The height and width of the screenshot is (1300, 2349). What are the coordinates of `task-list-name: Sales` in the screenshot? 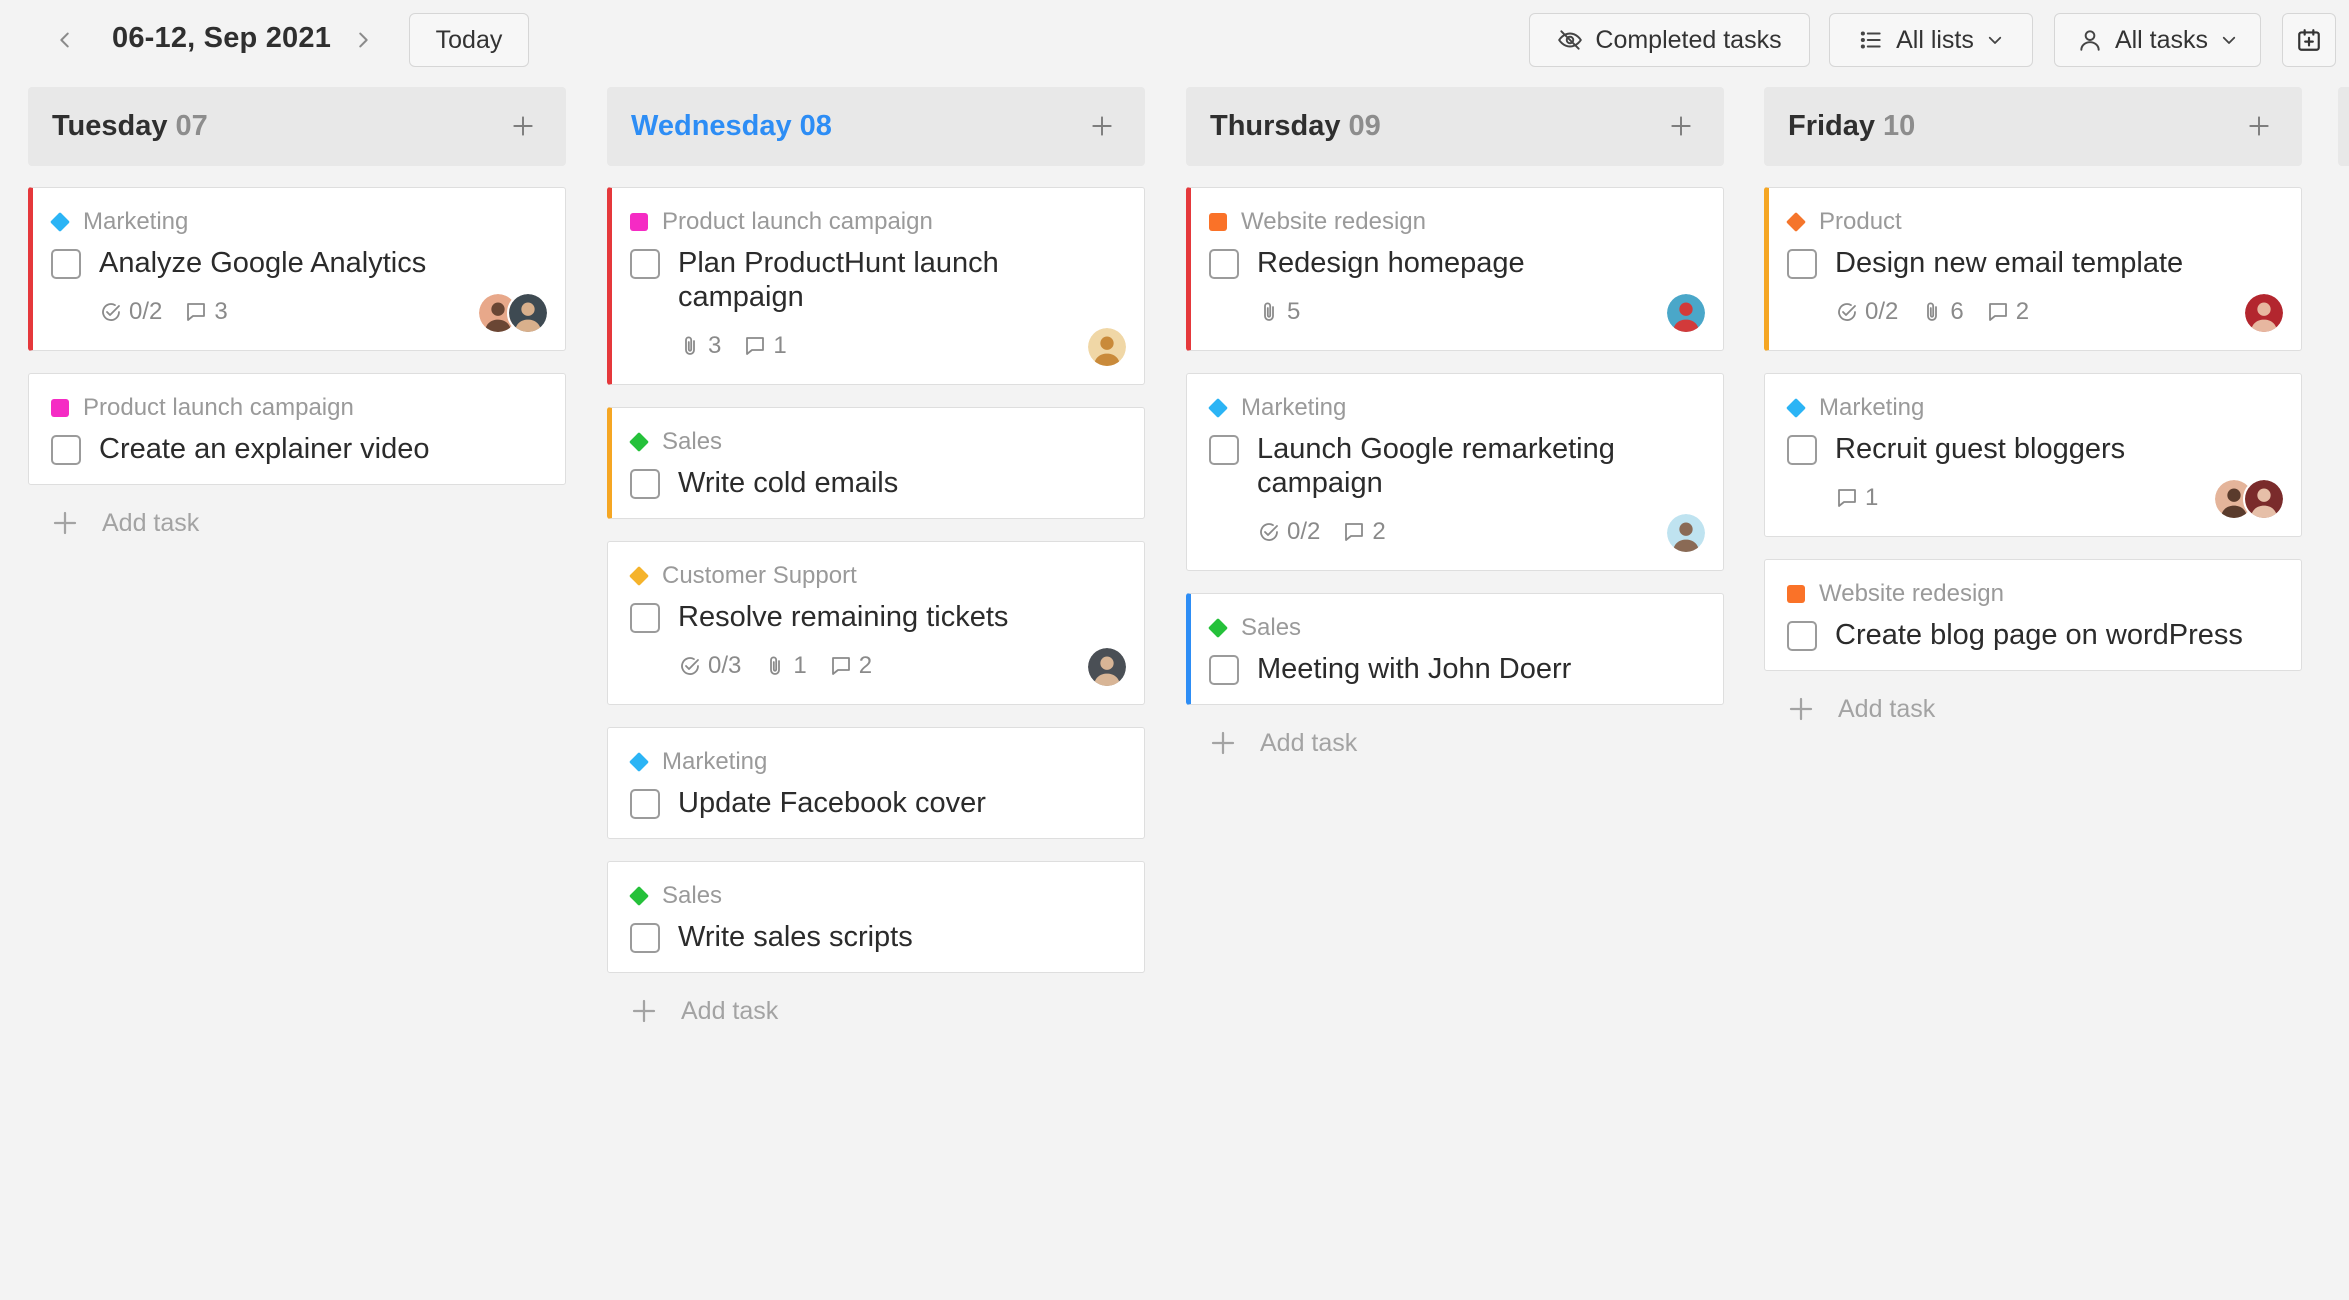 It's located at (1271, 627).